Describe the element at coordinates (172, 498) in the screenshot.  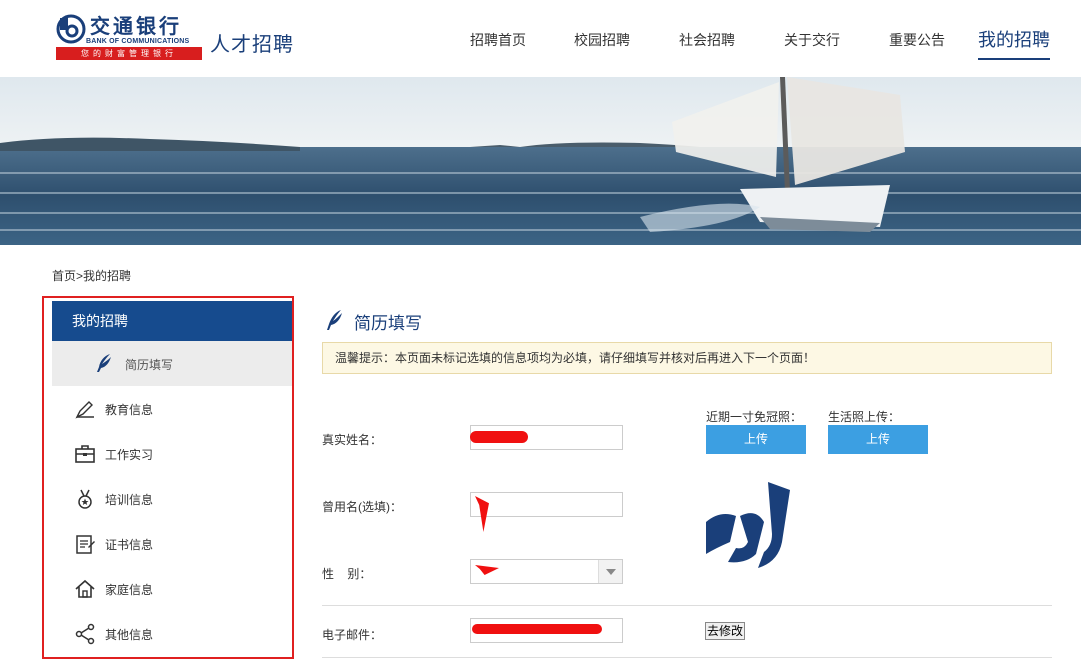
I see `sidebar-item-training: 培训信息` at that location.